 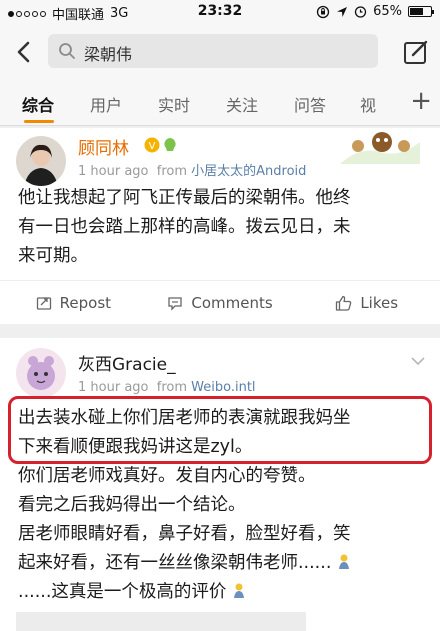 What do you see at coordinates (106, 104) in the screenshot?
I see `tab-users: 用户` at bounding box center [106, 104].